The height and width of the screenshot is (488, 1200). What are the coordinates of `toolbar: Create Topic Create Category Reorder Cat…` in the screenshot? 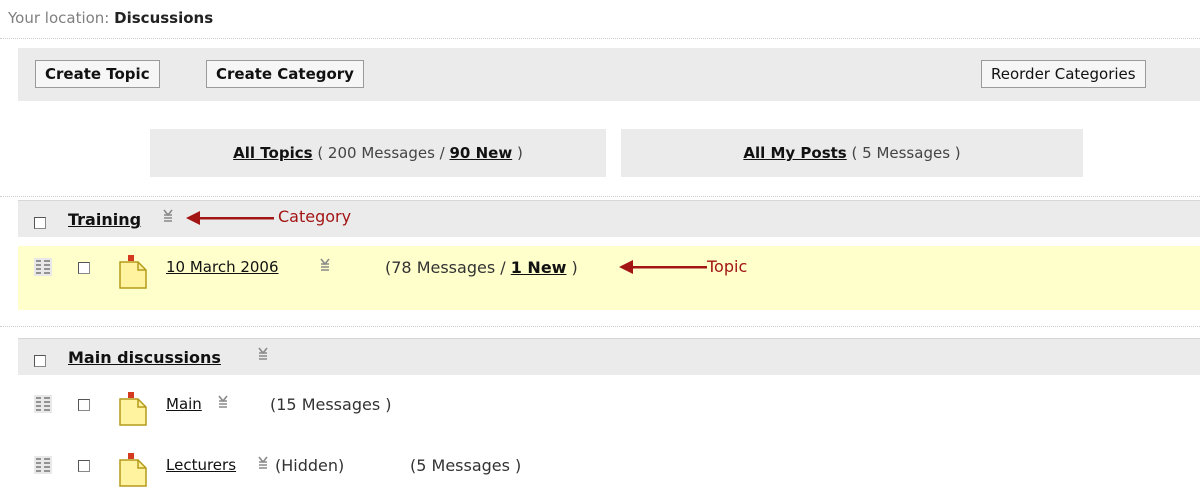 It's located at (609, 74).